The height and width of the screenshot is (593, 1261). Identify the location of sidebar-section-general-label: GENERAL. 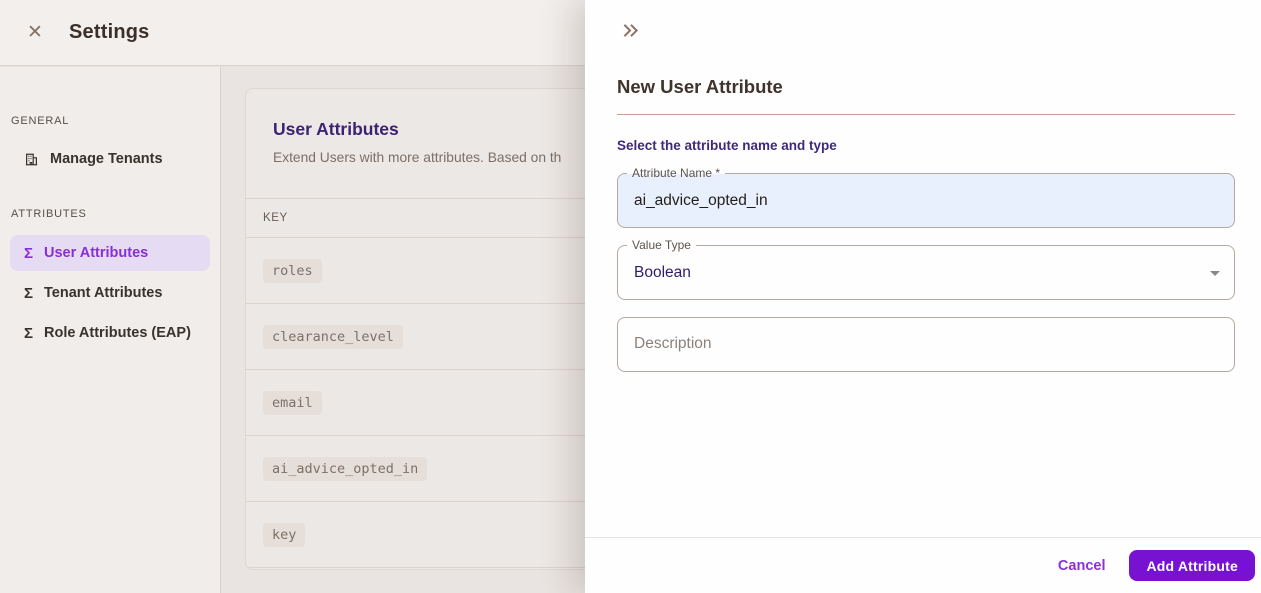
(40, 121).